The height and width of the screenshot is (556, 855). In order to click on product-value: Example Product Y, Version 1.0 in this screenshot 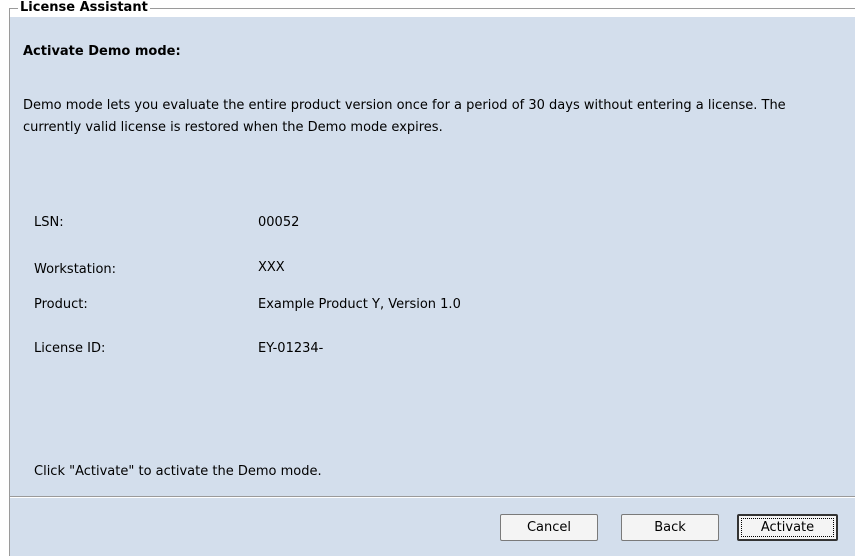, I will do `click(359, 304)`.